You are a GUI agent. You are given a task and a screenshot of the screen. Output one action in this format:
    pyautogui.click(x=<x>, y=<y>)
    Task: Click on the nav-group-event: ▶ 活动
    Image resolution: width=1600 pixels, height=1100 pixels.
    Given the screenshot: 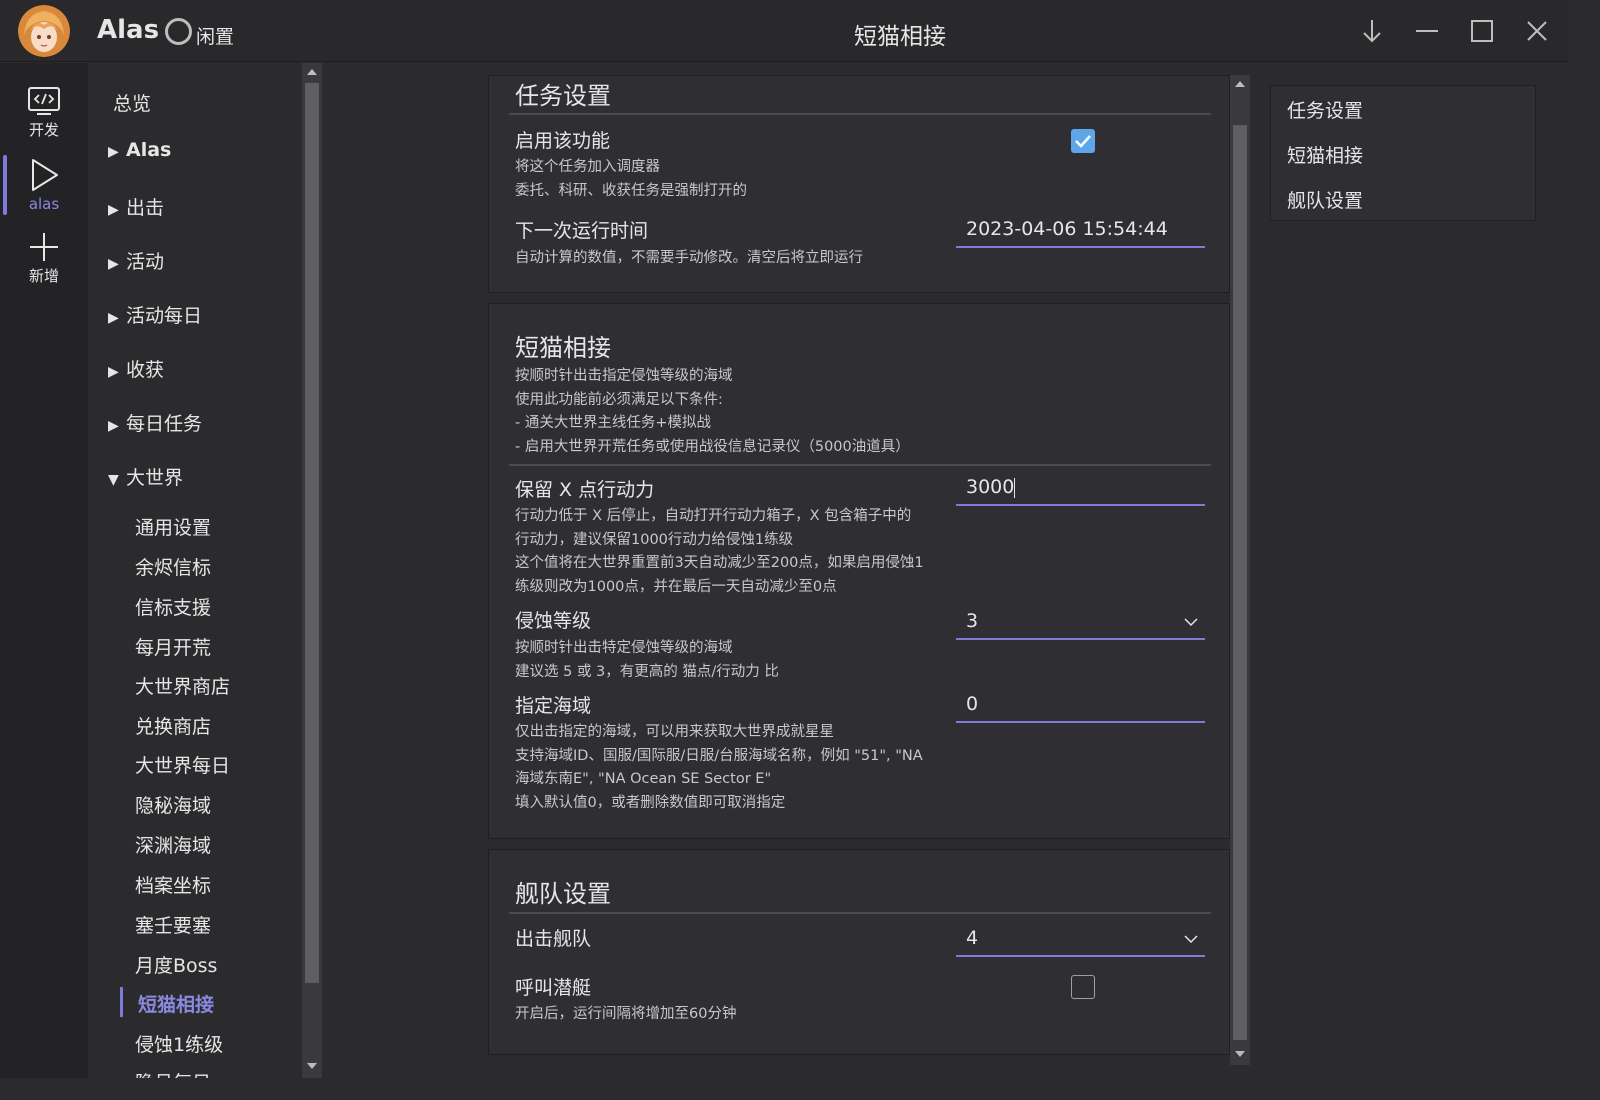 What is the action you would take?
    pyautogui.click(x=136, y=260)
    